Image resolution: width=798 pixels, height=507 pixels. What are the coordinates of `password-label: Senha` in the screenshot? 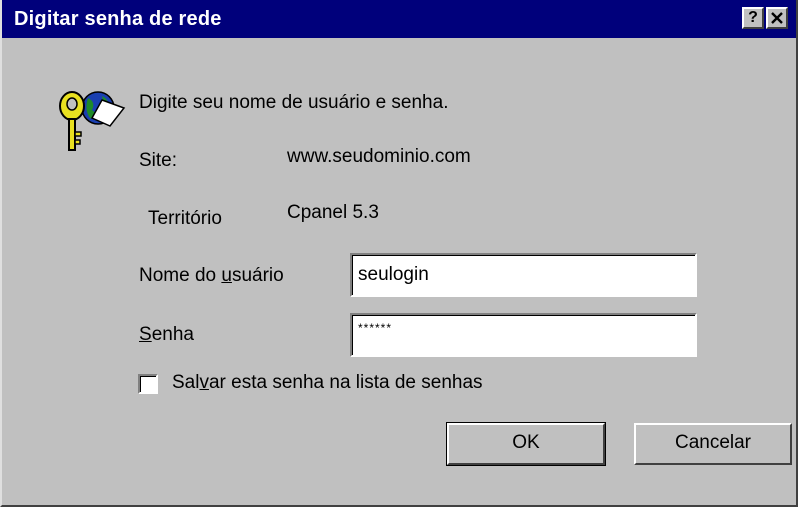 It's located at (166, 335).